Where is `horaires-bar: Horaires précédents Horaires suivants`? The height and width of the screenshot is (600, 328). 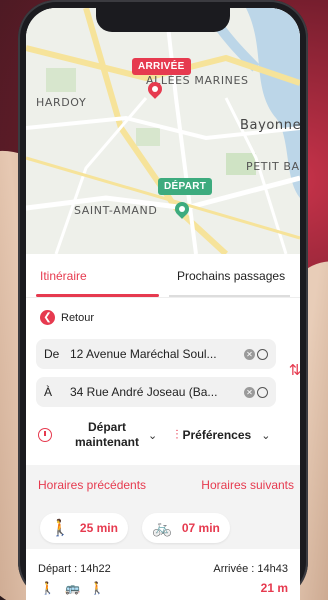 horaires-bar: Horaires précédents Horaires suivants is located at coordinates (163, 485).